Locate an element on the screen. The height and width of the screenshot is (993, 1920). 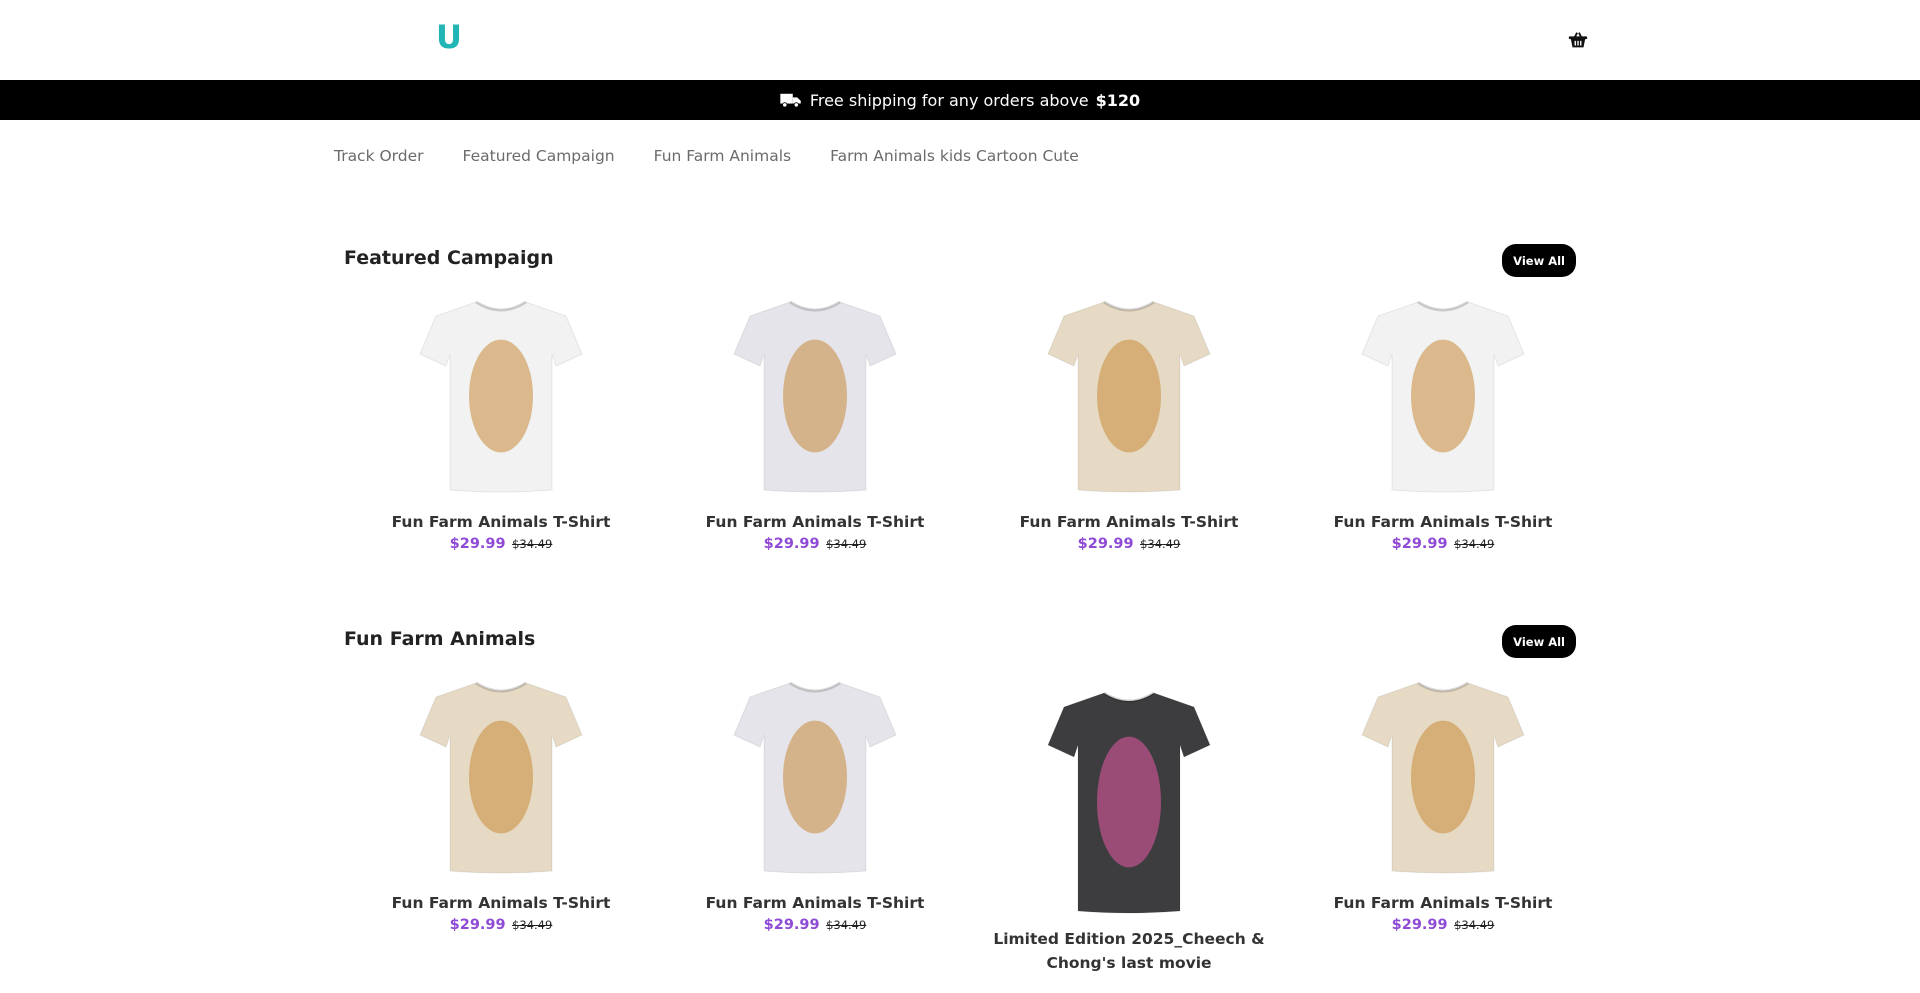
section-header: Featured Campaign View All is located at coordinates (960, 260).